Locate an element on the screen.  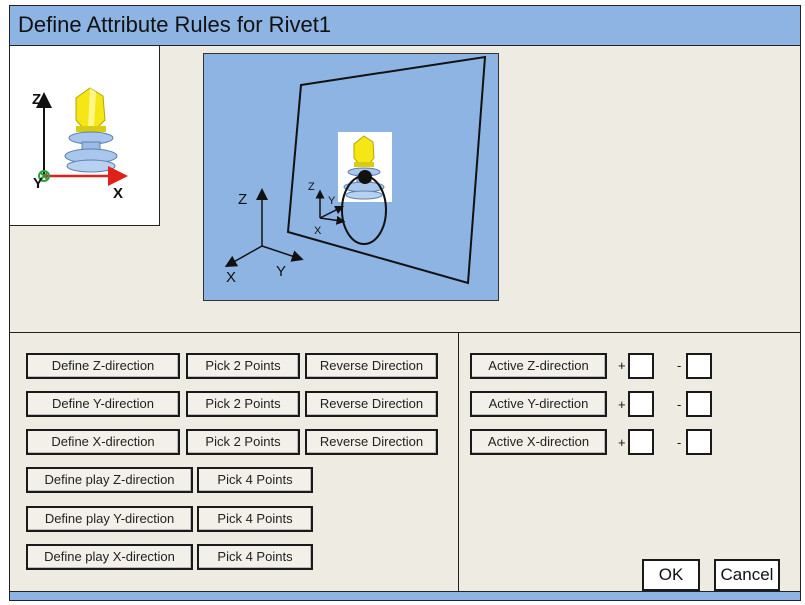
pick-4-points-y-button: Pick 4 Points is located at coordinates (255, 519).